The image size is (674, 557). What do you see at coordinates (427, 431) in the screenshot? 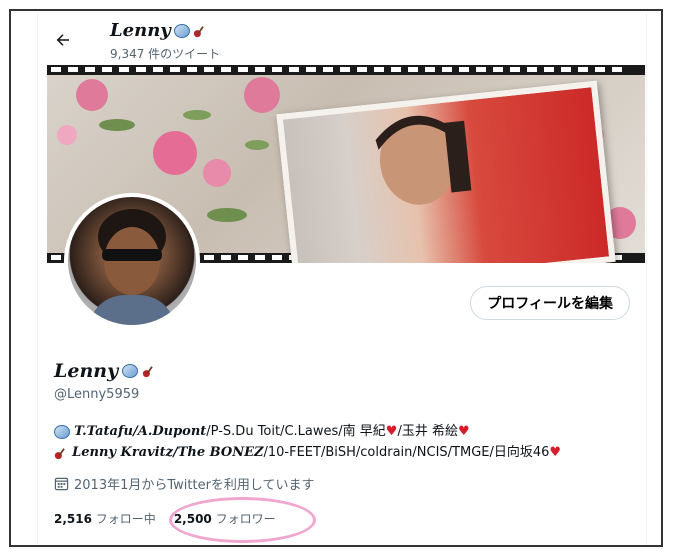
I see `bio-players-tail: /玉井 希絵` at bounding box center [427, 431].